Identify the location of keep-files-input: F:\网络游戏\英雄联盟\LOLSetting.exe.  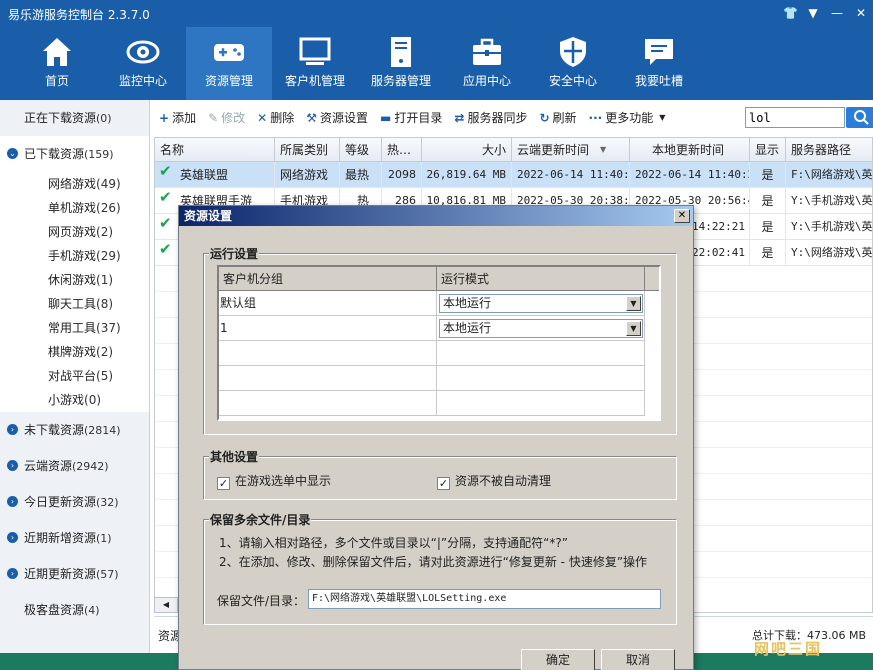
(484, 599).